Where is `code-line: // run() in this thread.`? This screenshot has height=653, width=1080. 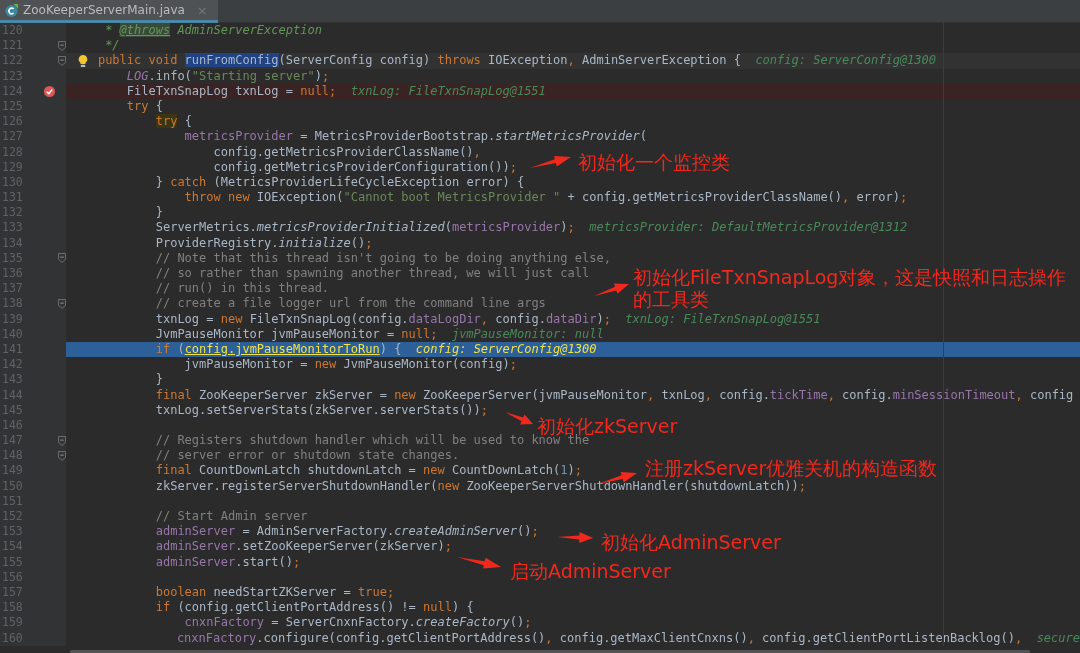 code-line: // run() in this thread. is located at coordinates (242, 289).